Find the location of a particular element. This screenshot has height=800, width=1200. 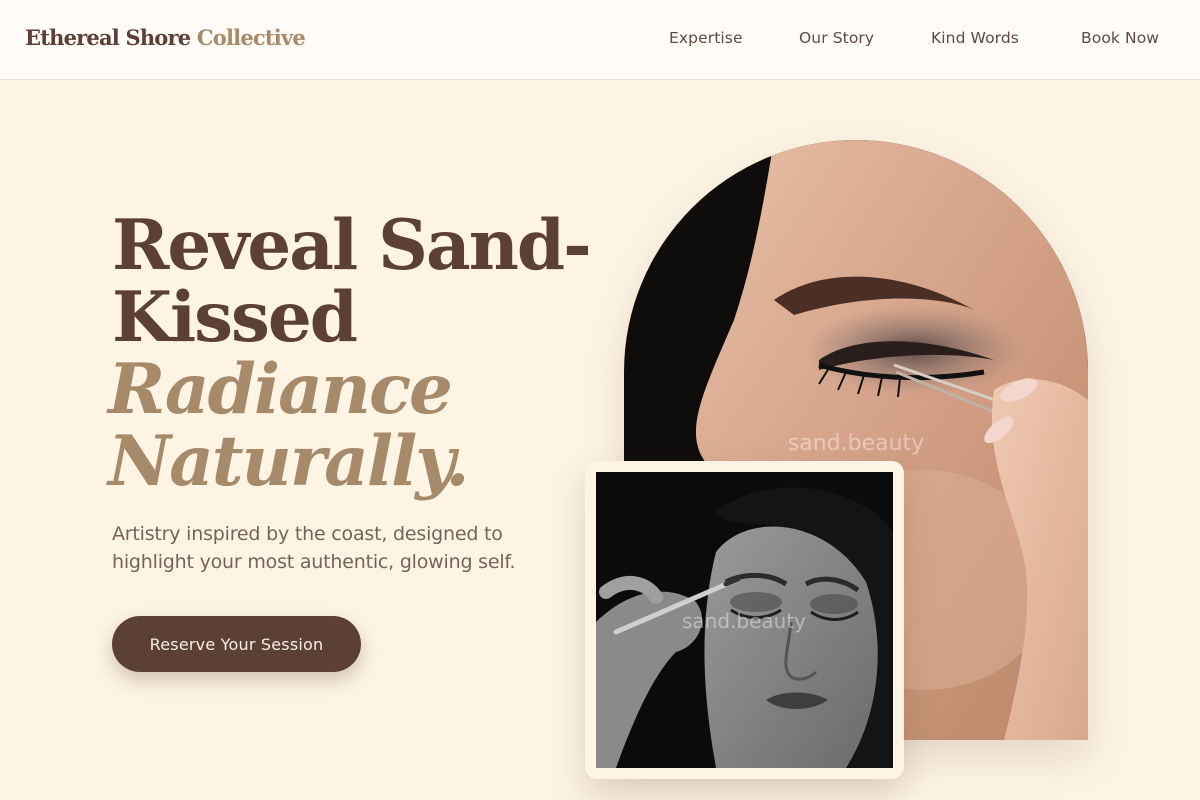

inset-image-watermark: sand.beauty is located at coordinates (744, 621).